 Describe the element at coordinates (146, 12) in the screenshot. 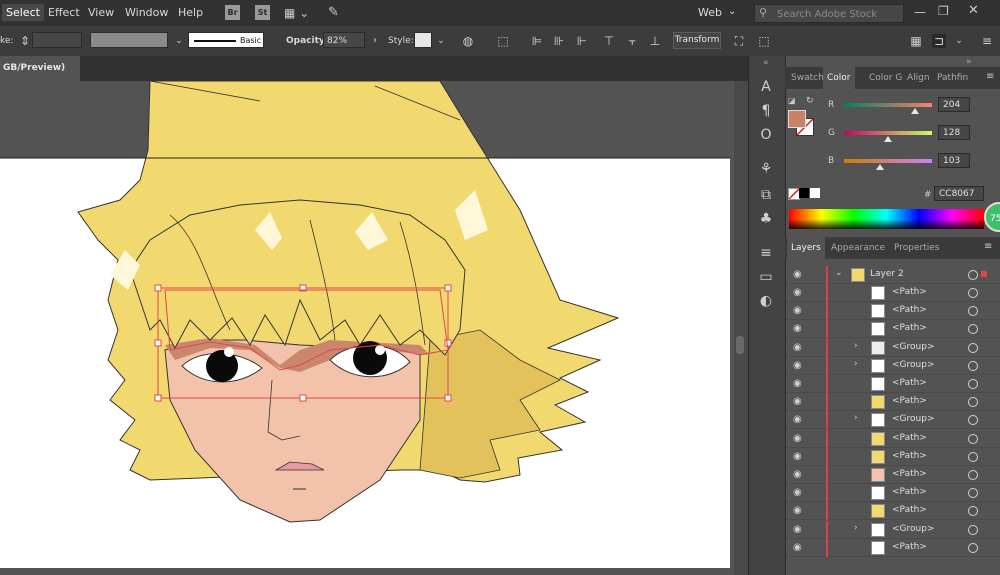

I see `menu-window: Window` at that location.